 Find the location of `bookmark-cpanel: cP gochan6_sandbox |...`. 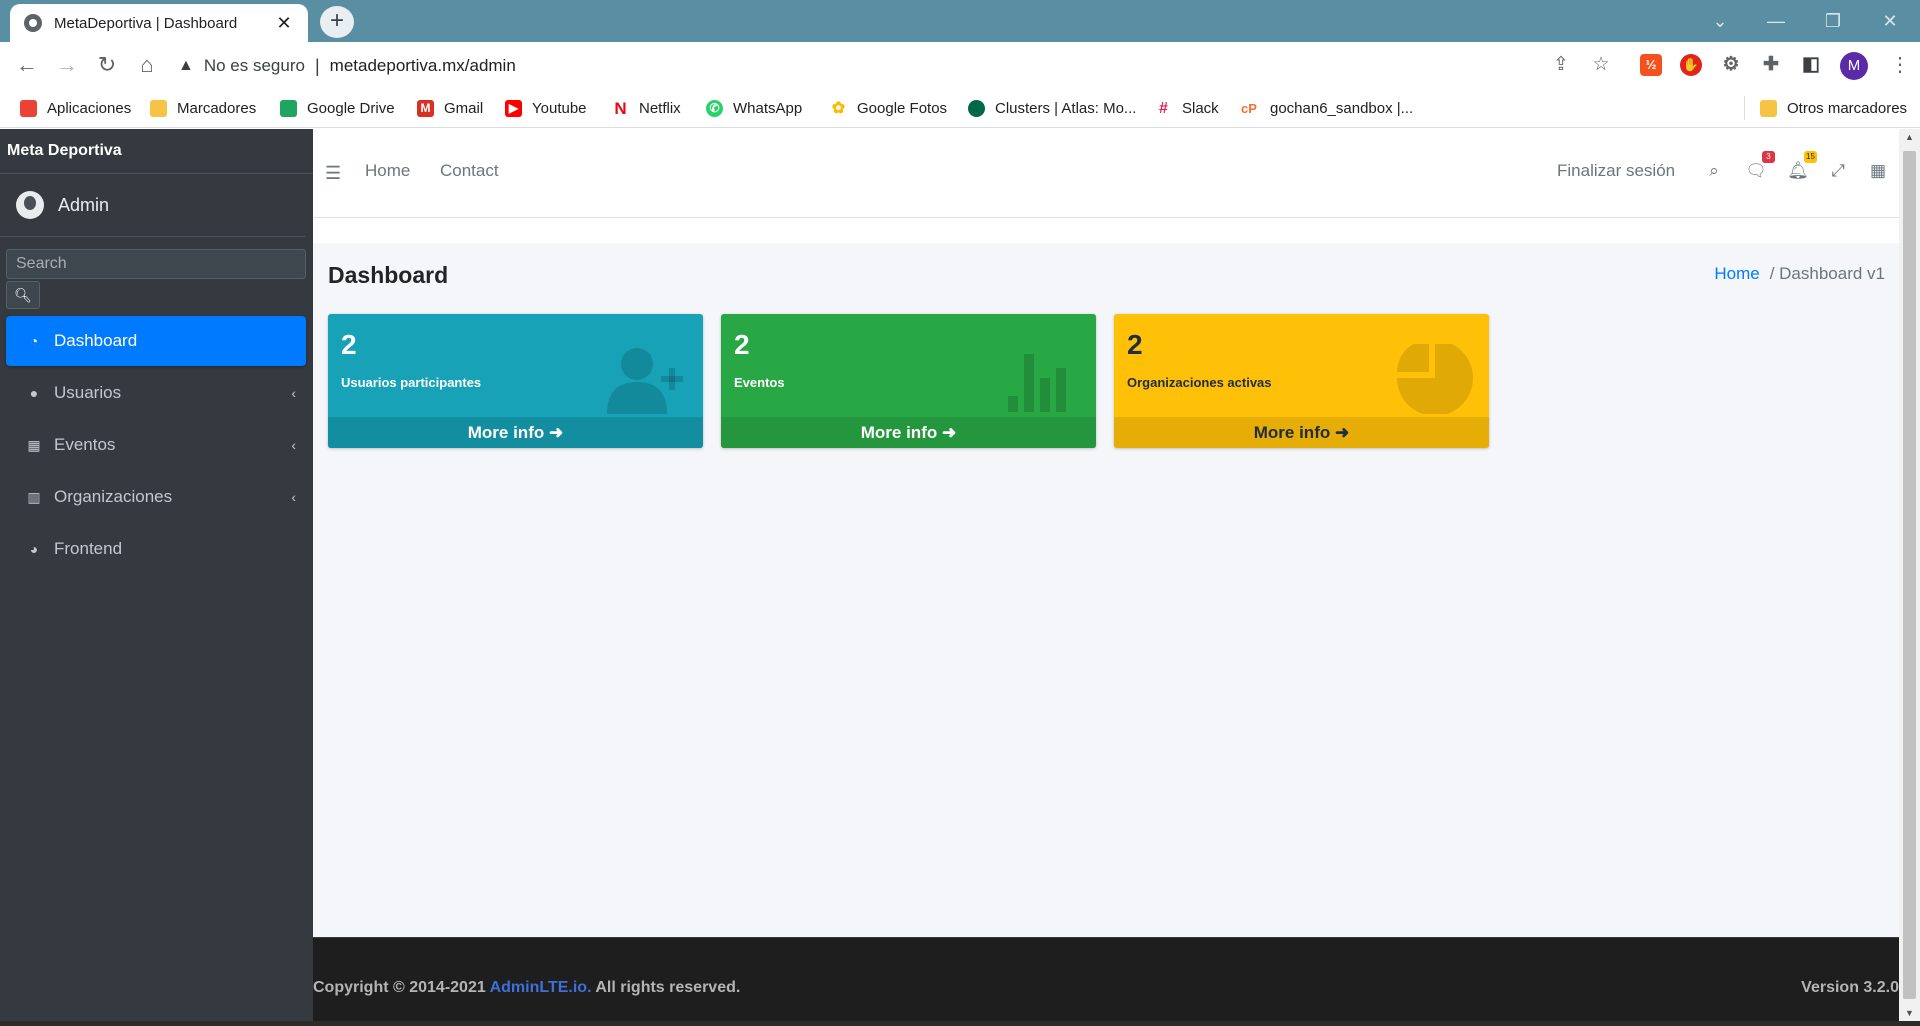

bookmark-cpanel: cP gochan6_sandbox |... is located at coordinates (1325, 108).